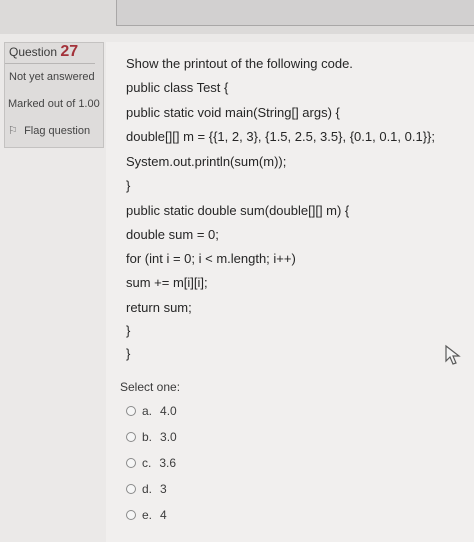  I want to click on top-band, so click(237, 17).